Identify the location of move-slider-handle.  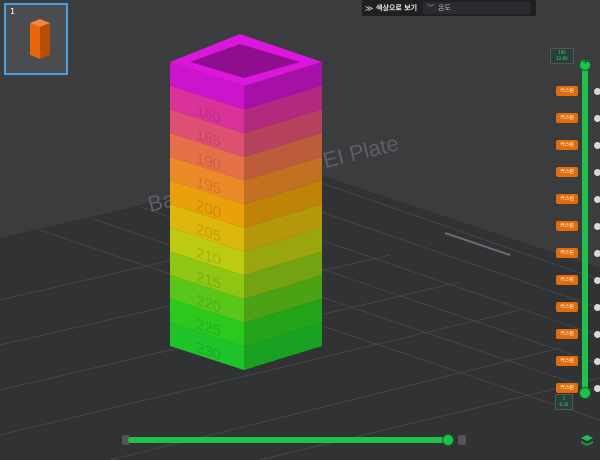
(448, 440).